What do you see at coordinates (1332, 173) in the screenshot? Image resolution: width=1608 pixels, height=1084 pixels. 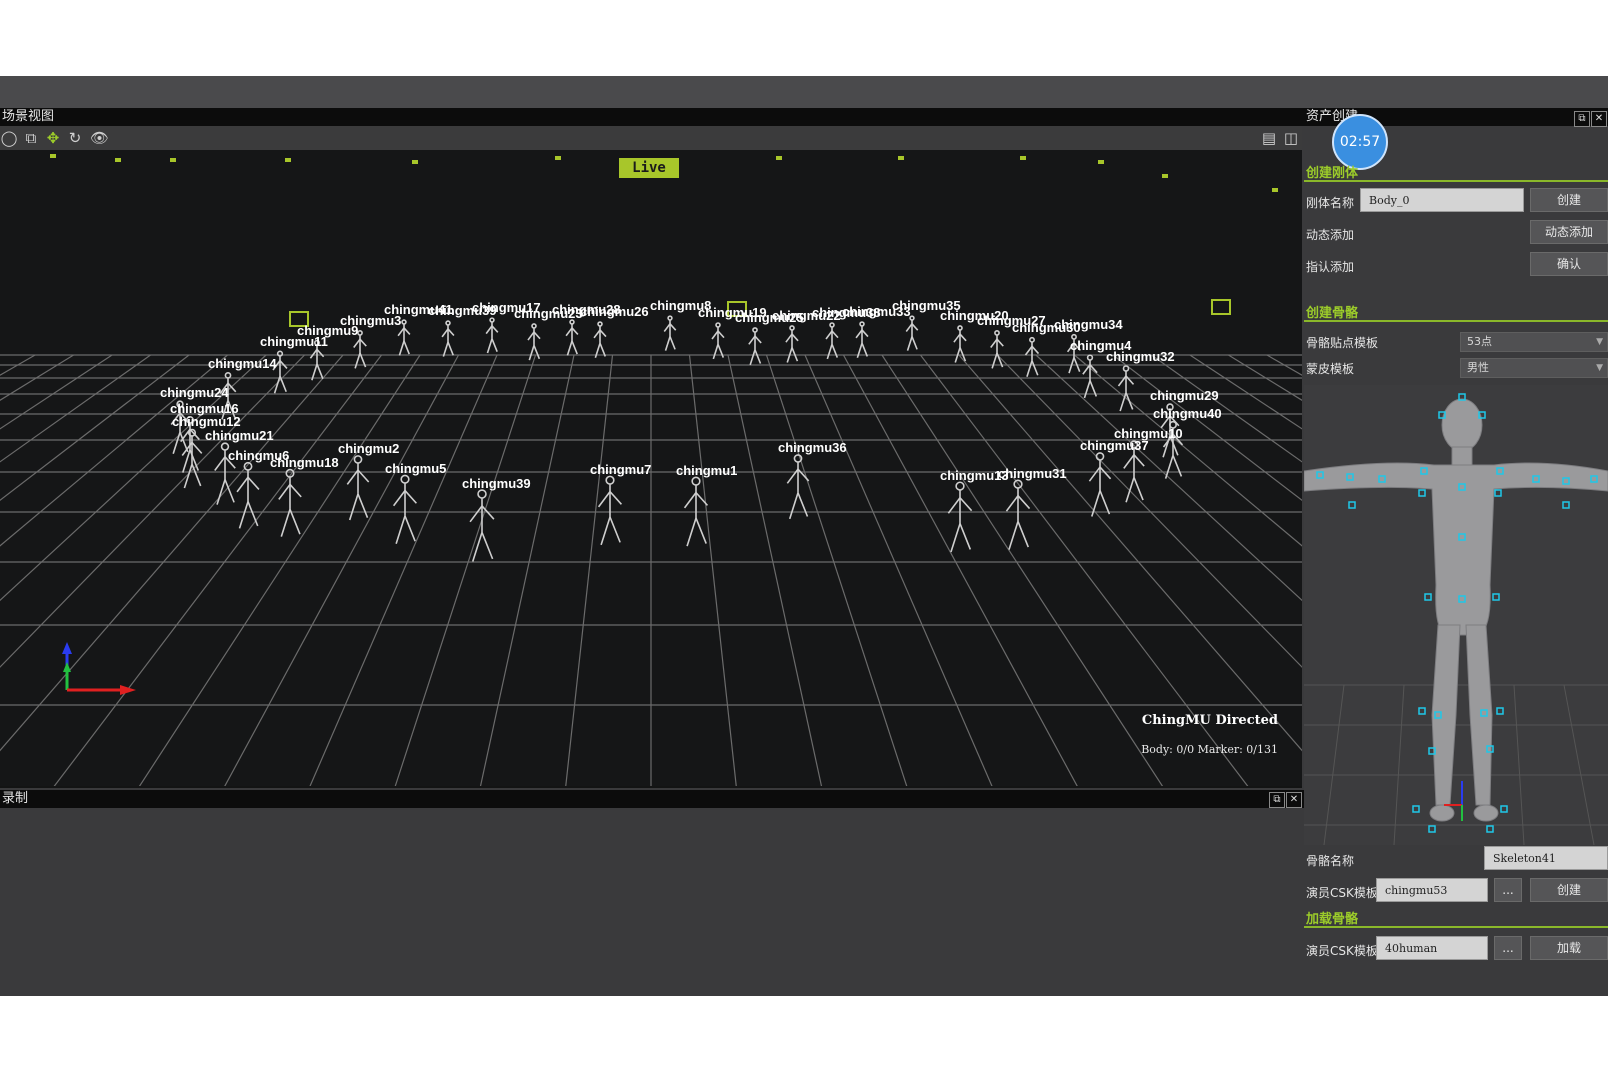 I see `rigid-section-heading: 创建刚体` at bounding box center [1332, 173].